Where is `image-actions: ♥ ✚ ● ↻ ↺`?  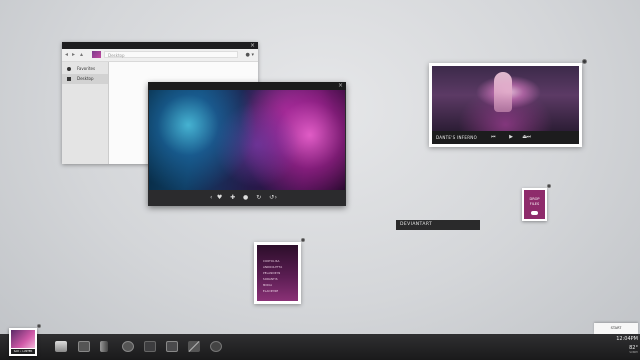
image-actions: ♥ ✚ ● ↻ ↺ is located at coordinates (247, 198).